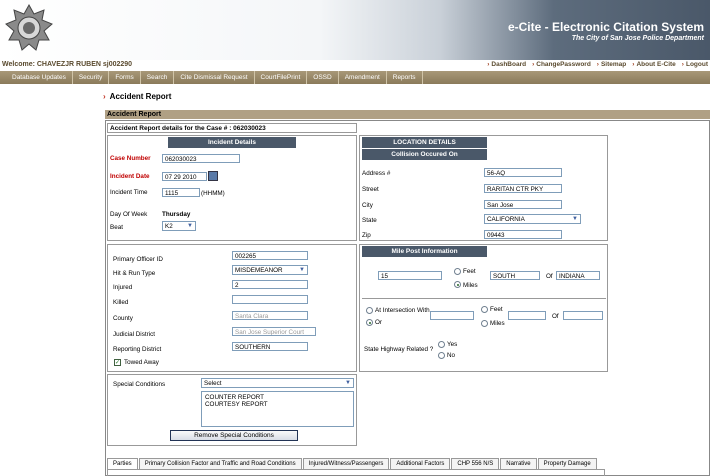 This screenshot has height=476, width=710. What do you see at coordinates (424, 154) in the screenshot?
I see `collision-occured-title: Collision Occured On` at bounding box center [424, 154].